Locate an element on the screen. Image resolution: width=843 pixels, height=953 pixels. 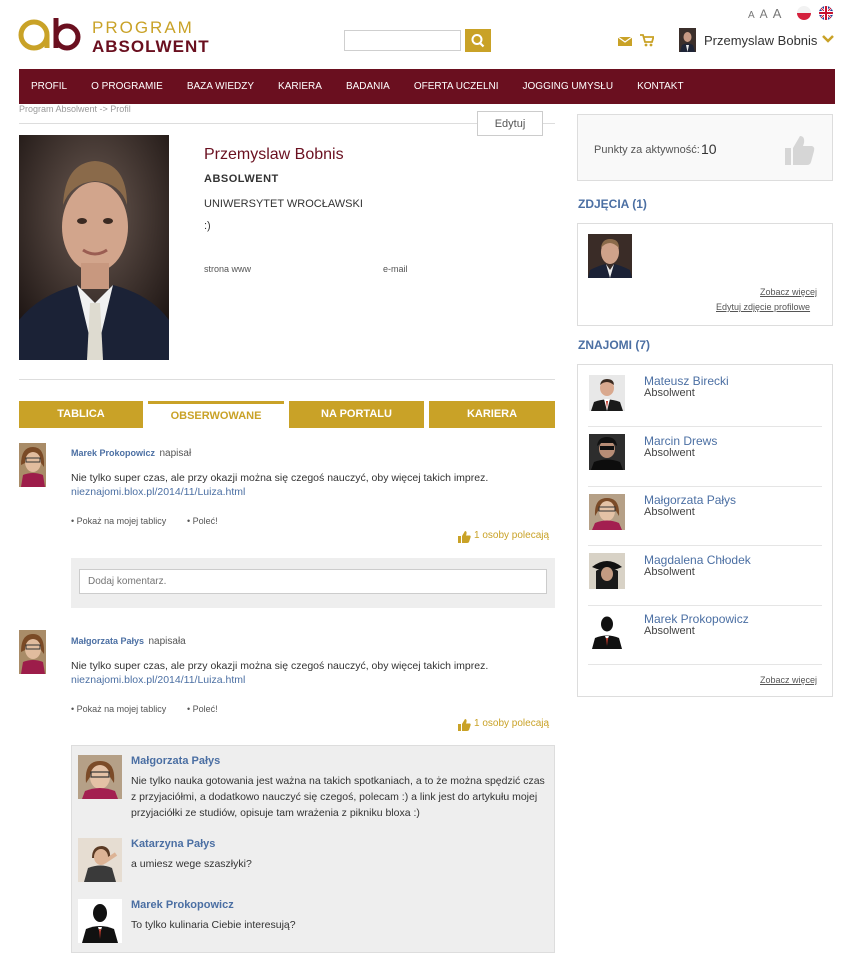
search-input is located at coordinates (402, 40).